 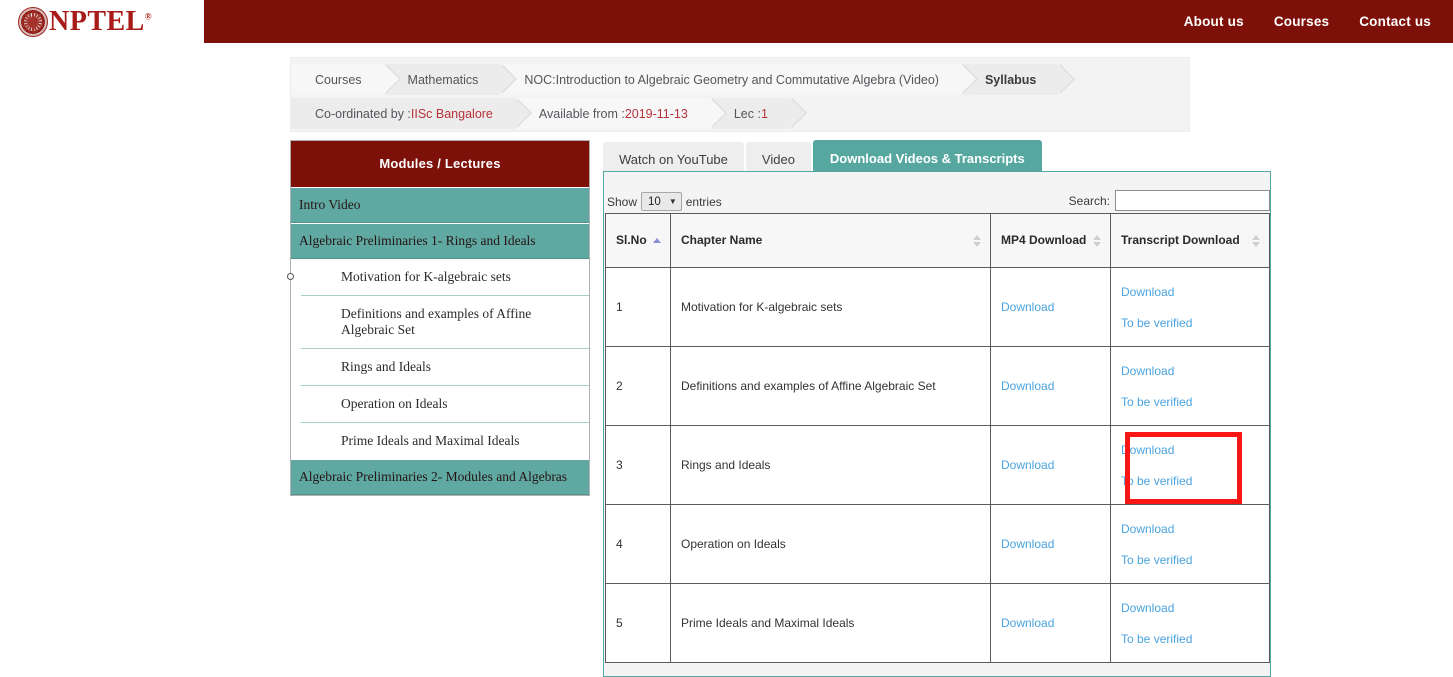 I want to click on column-header-transcript-download-label: Transcript Download, so click(x=1180, y=240).